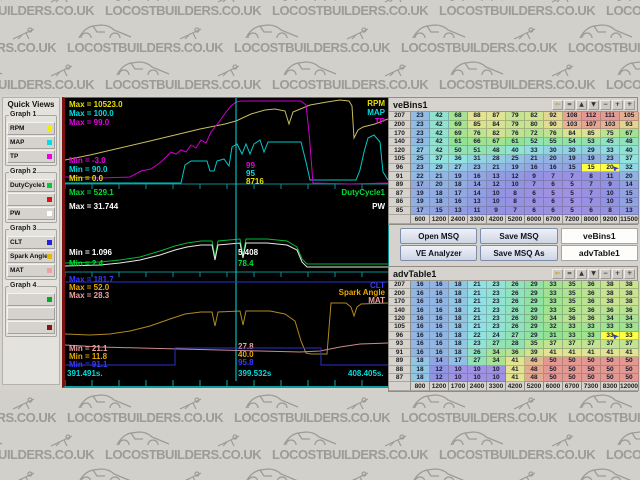  Describe the element at coordinates (629, 151) in the screenshot. I see `table-cell: 40` at that location.